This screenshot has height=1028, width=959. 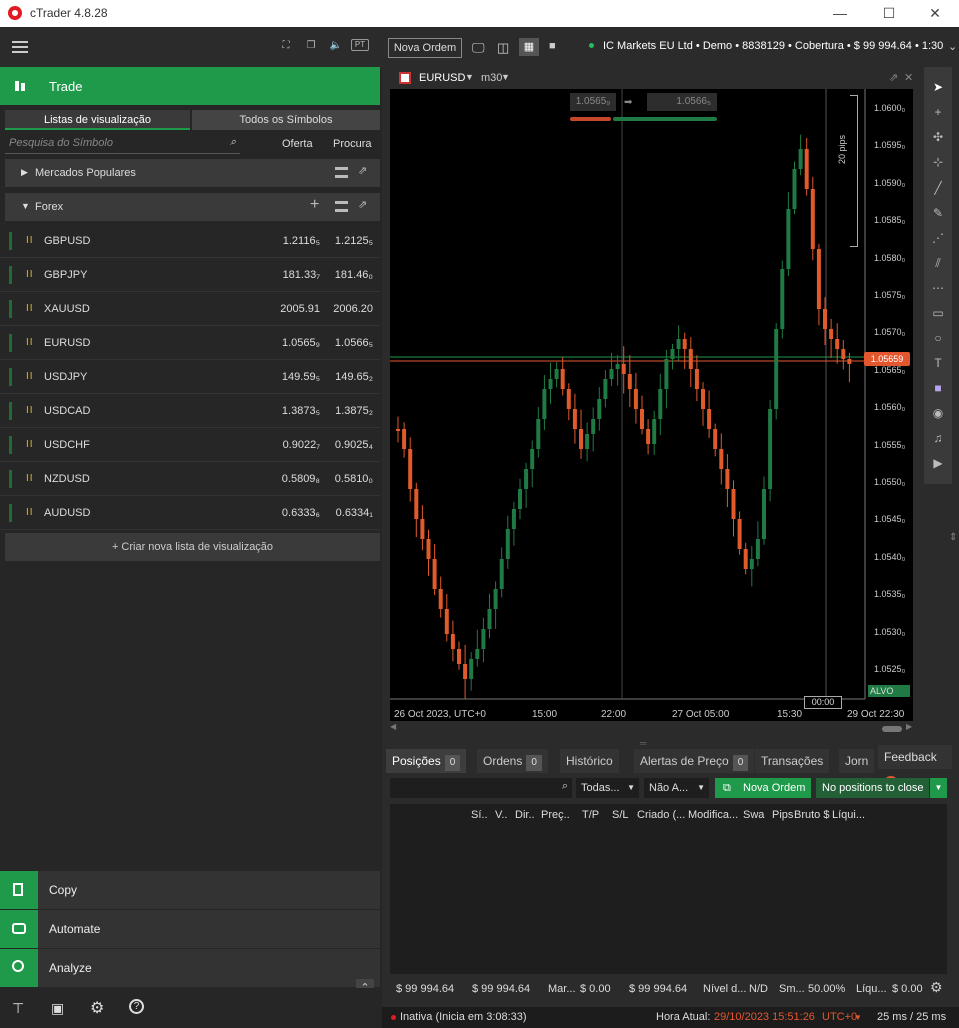 What do you see at coordinates (426, 761) in the screenshot?
I see `tab-0: Posições 0` at bounding box center [426, 761].